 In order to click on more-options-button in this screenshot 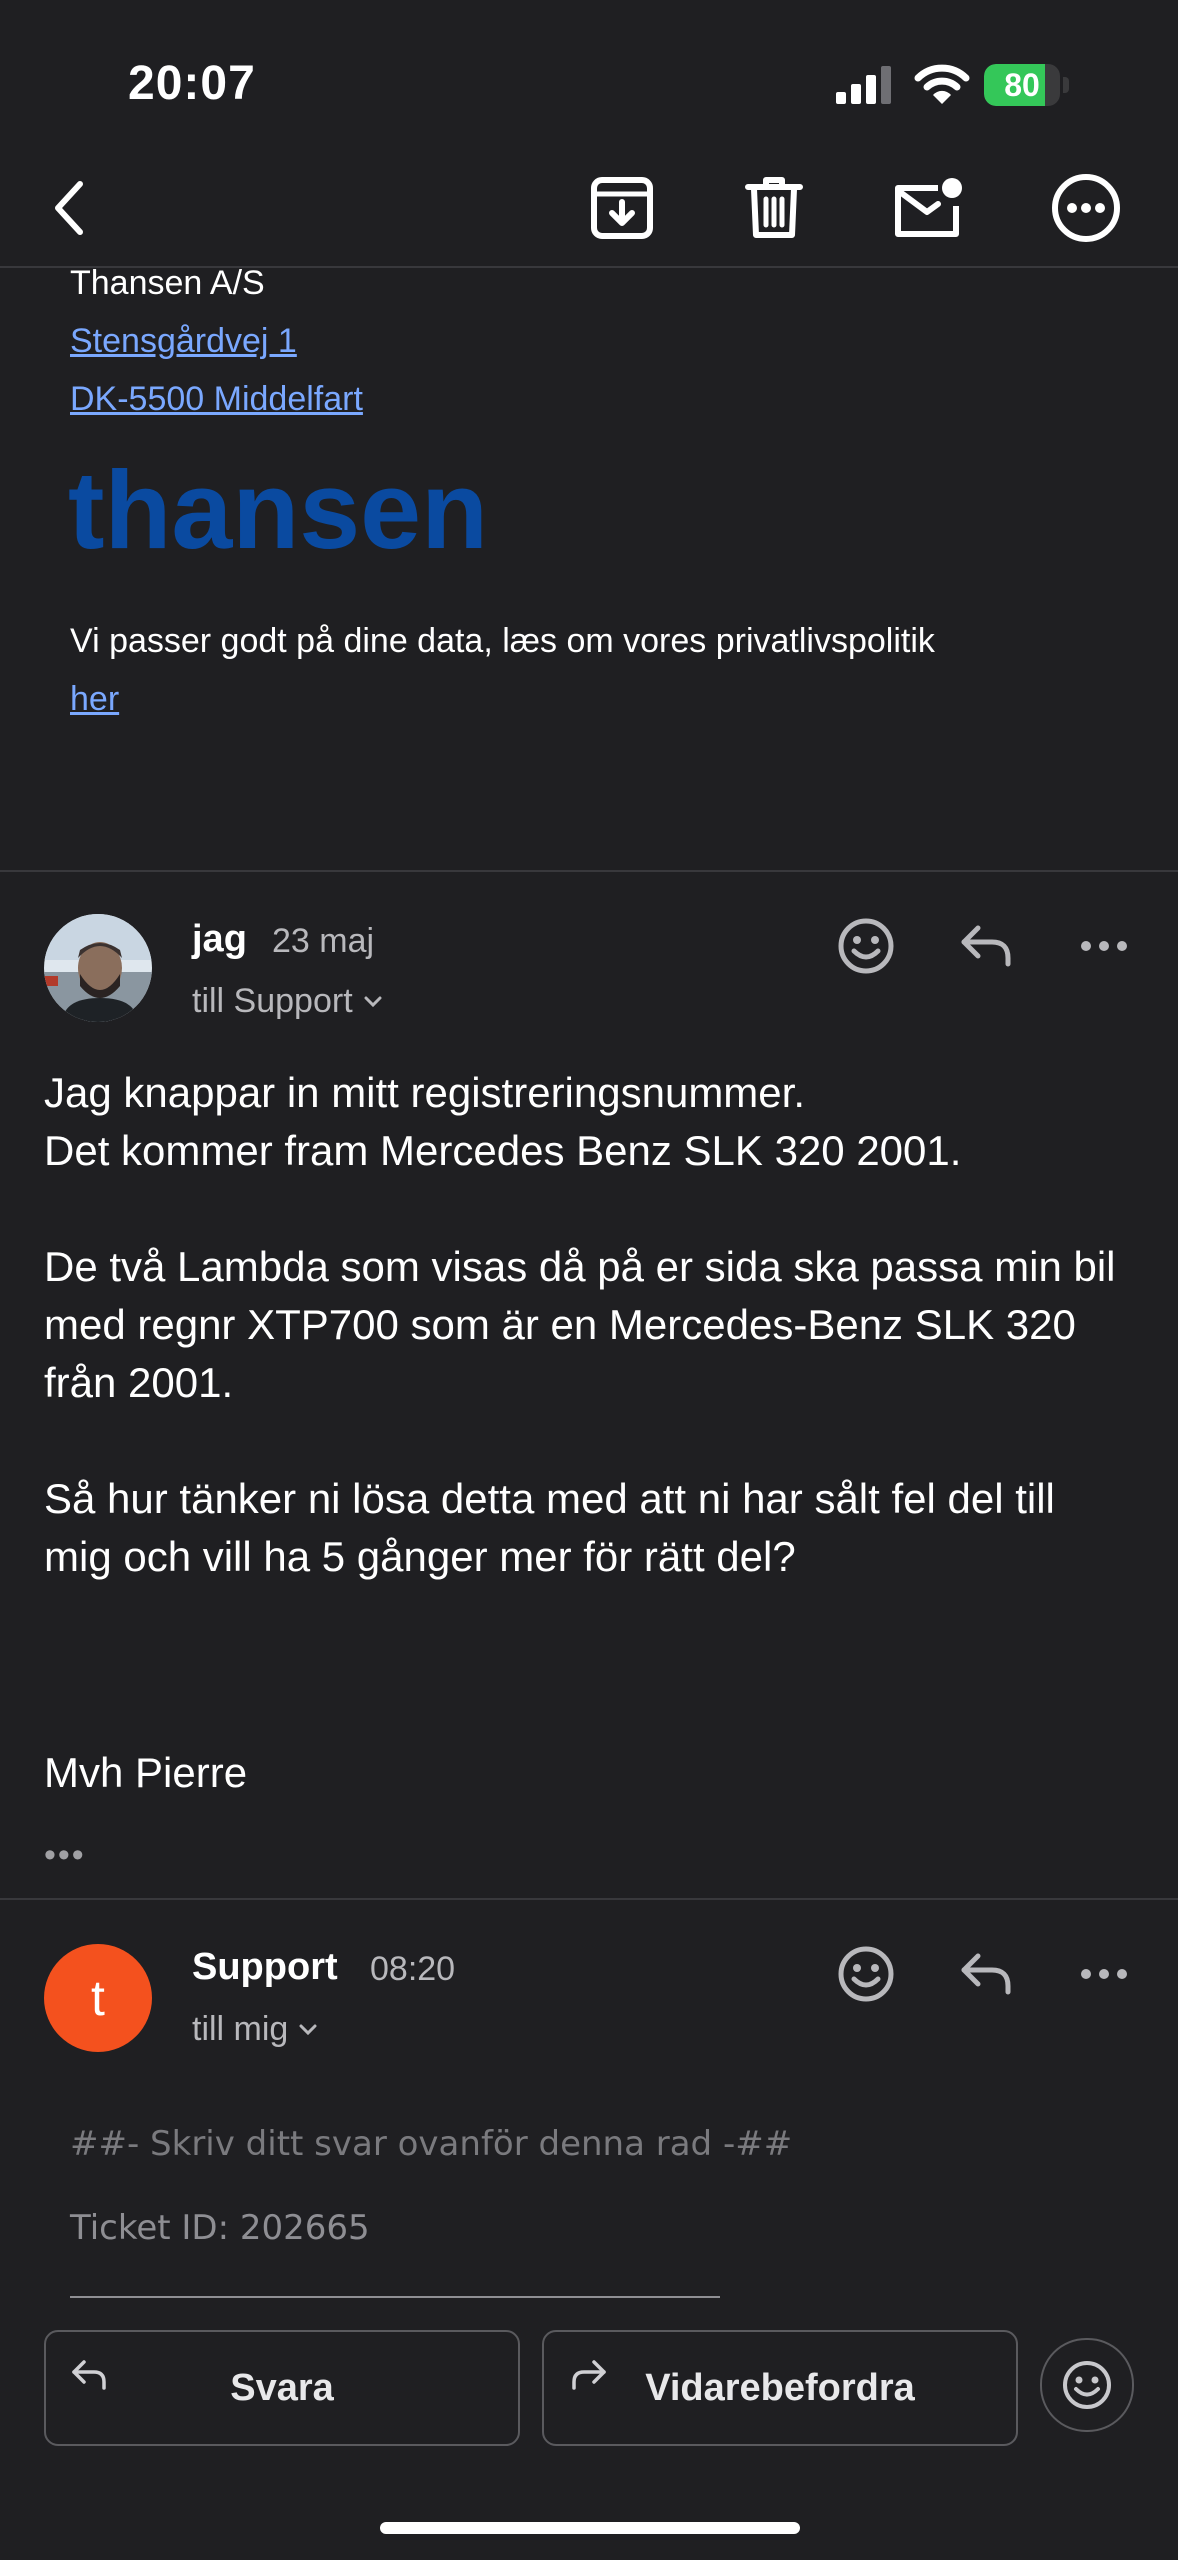, I will do `click(1086, 208)`.